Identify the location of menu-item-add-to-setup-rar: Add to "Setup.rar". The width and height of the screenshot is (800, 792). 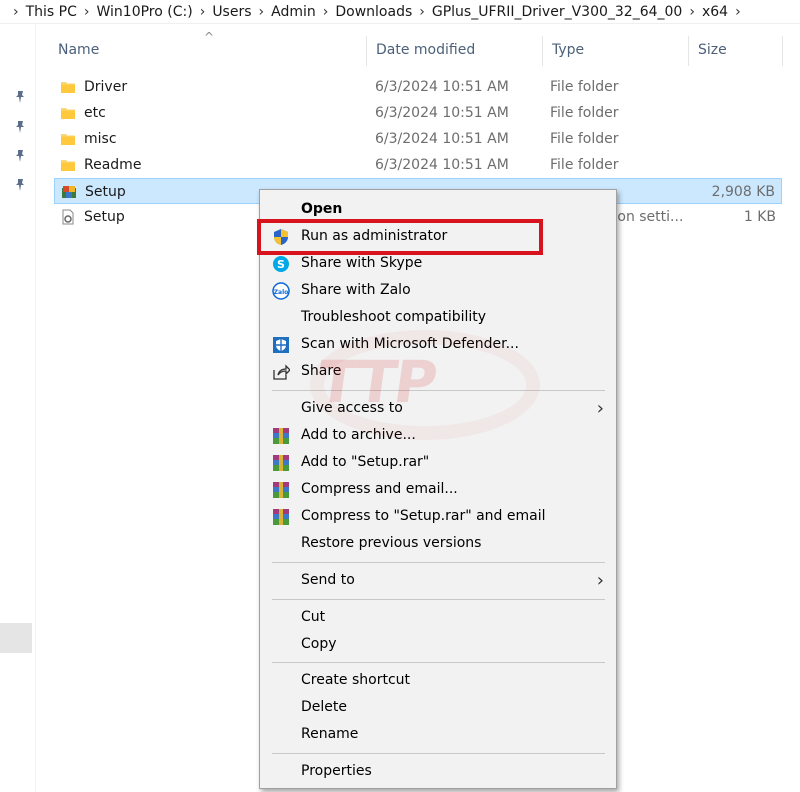
(438, 462).